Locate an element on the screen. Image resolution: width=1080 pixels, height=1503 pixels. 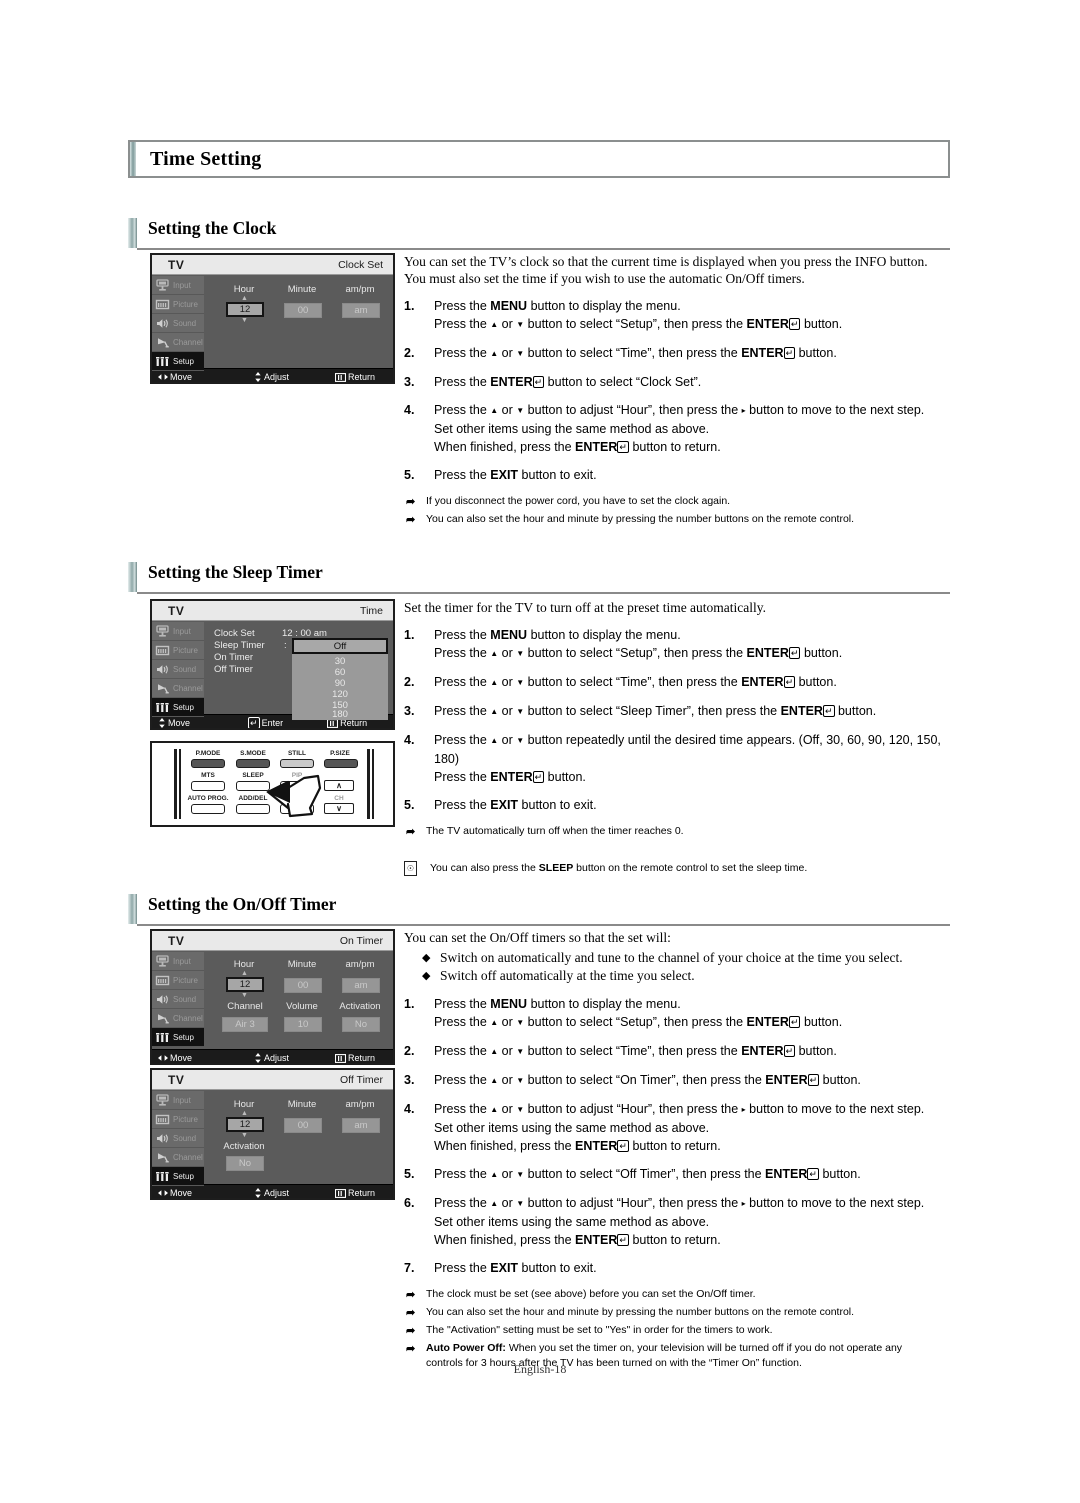
step-number: 7. is located at coordinates (409, 1268).